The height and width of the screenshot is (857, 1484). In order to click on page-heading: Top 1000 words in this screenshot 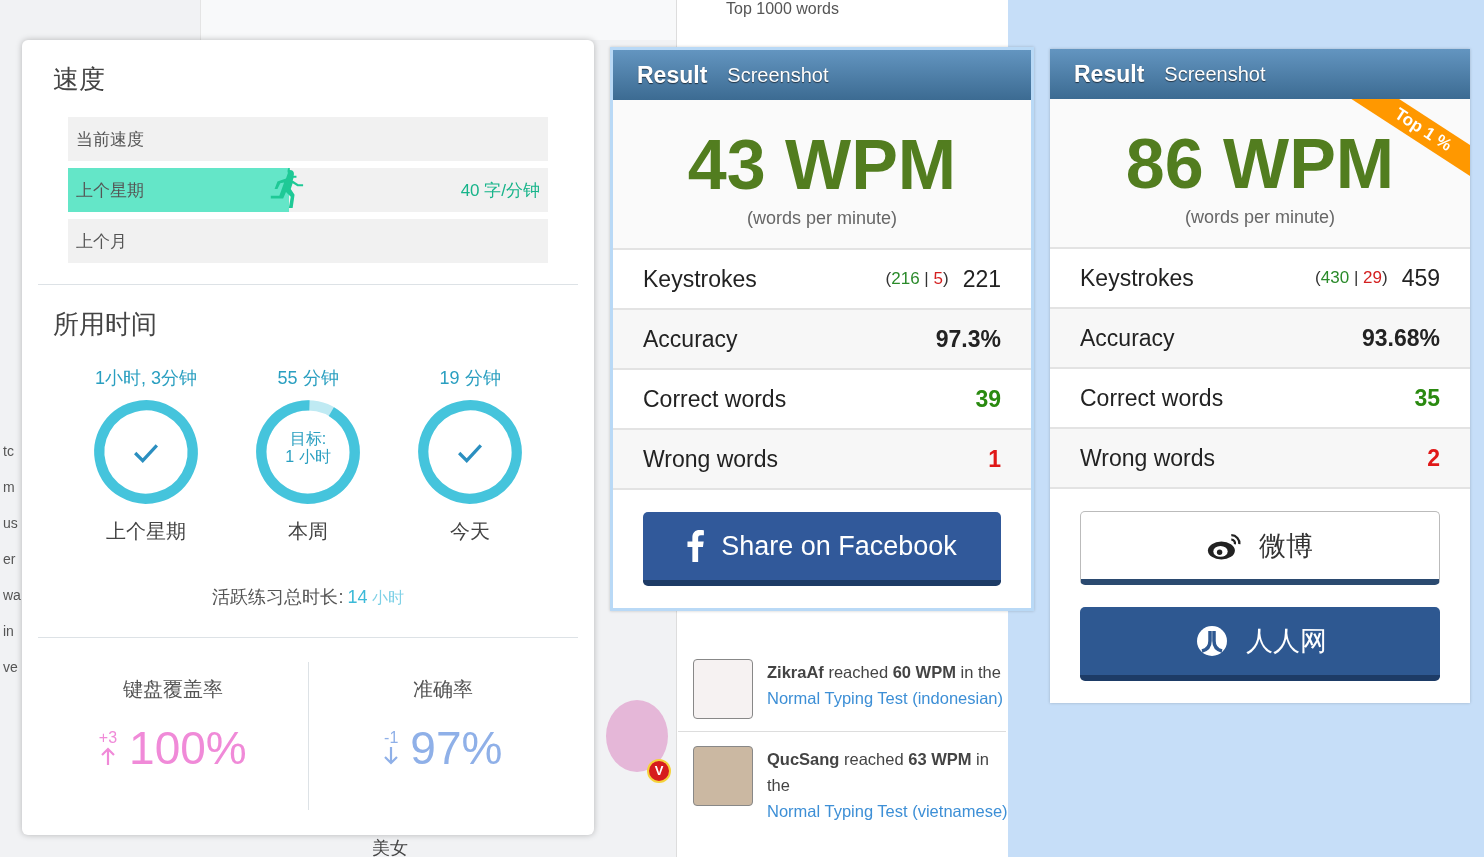, I will do `click(782, 9)`.